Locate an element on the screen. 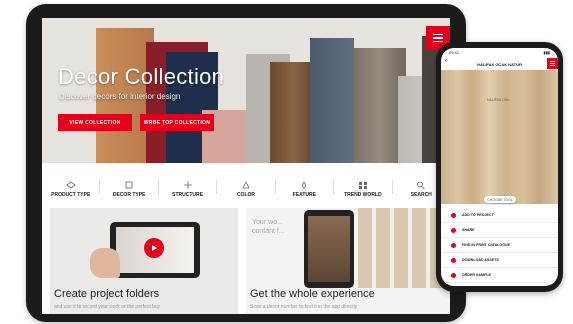 The width and height of the screenshot is (573, 324). download-icon is located at coordinates (453, 260).